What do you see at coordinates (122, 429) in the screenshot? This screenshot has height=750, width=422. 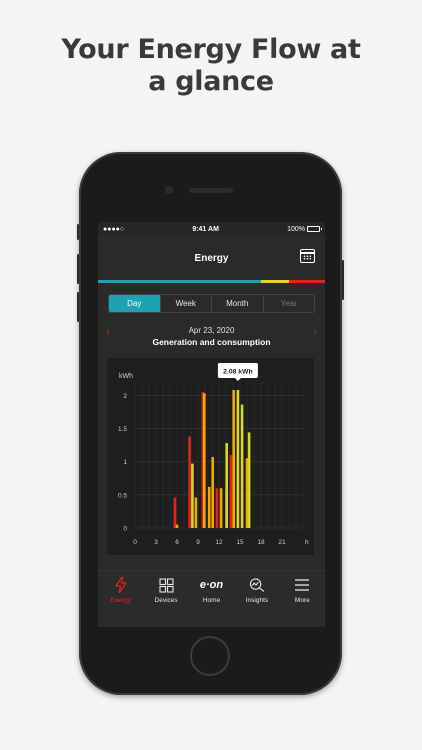 I see `y-tick-label: 1.5` at bounding box center [122, 429].